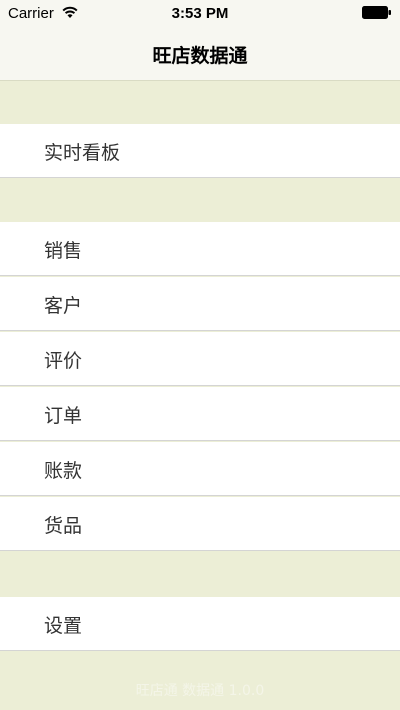 This screenshot has width=400, height=710. Describe the element at coordinates (63, 626) in the screenshot. I see `list-item-label: 设置` at that location.